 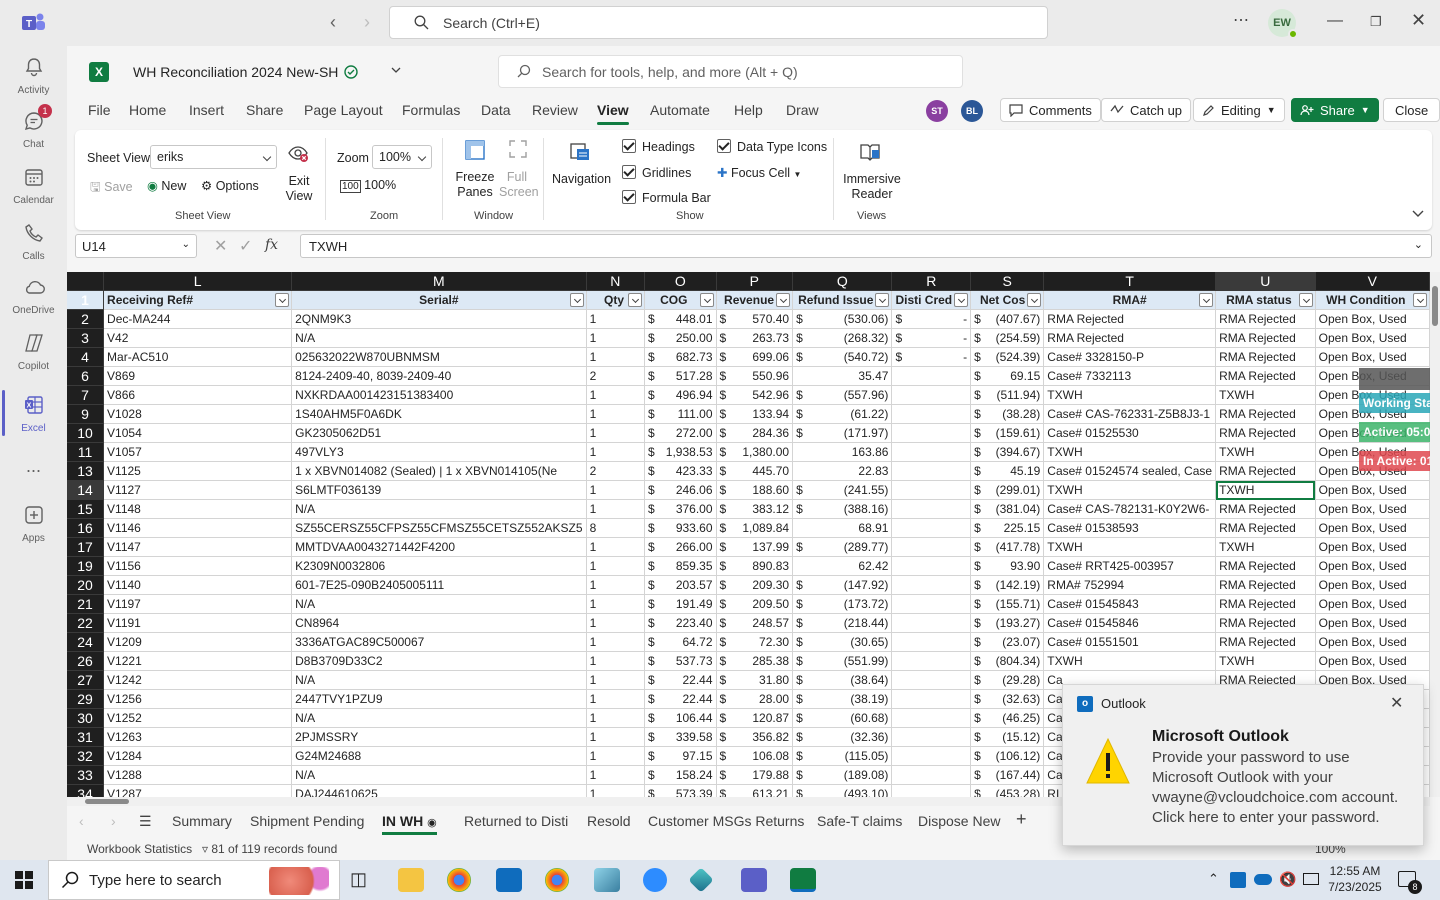 What do you see at coordinates (86, 395) in the screenshot?
I see `row-header: 7` at bounding box center [86, 395].